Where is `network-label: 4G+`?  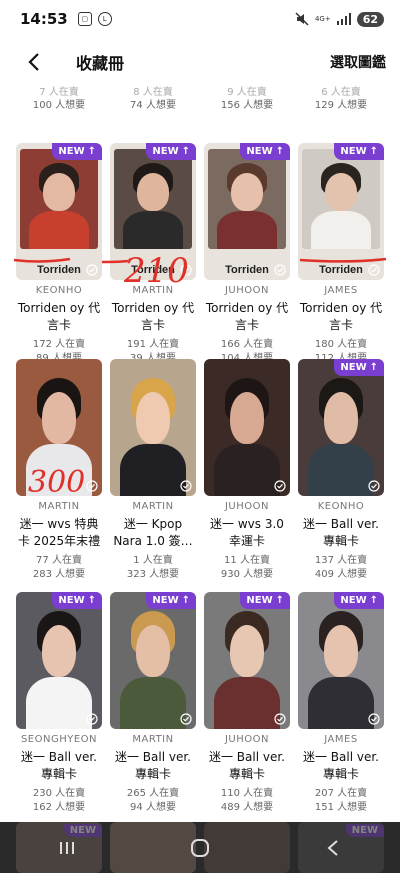
network-label: 4G+ is located at coordinates (322, 18).